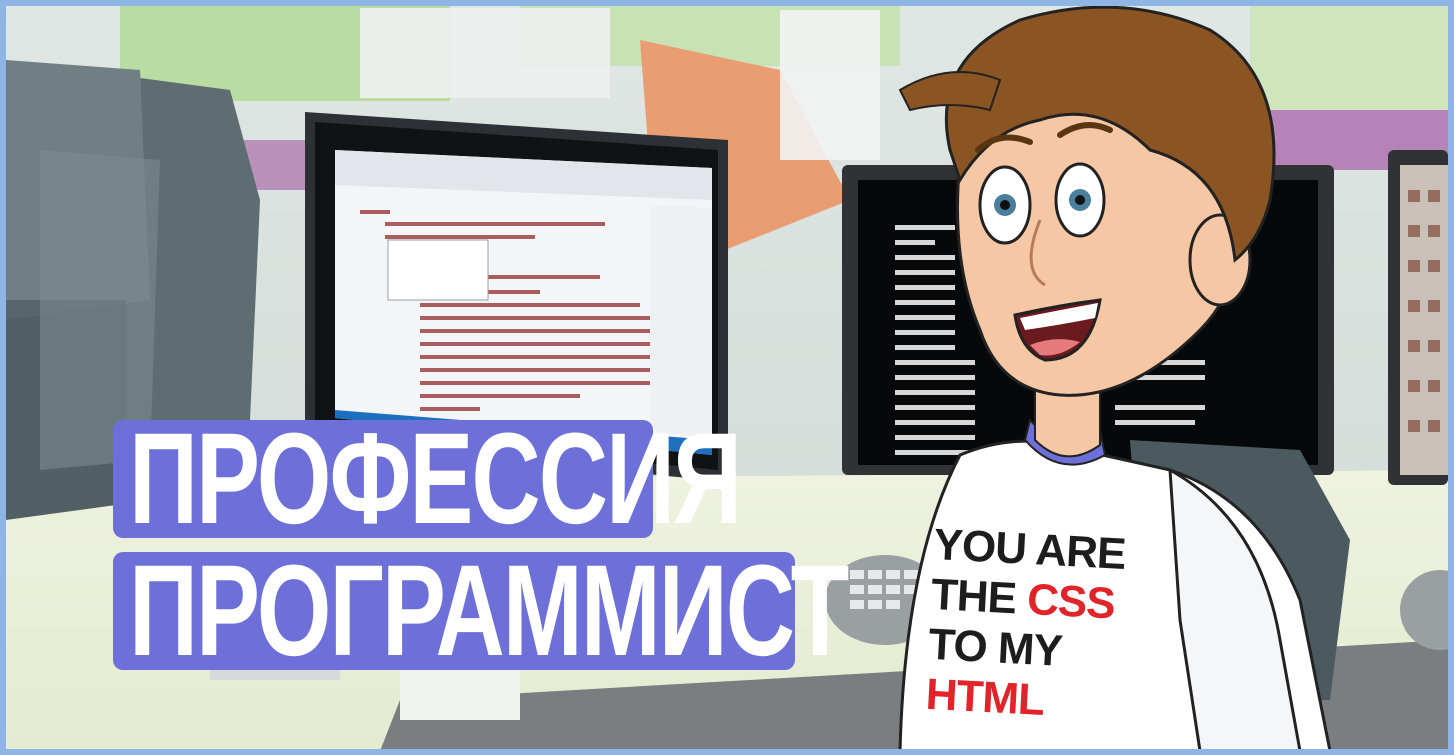 The height and width of the screenshot is (755, 1454). Describe the element at coordinates (481, 611) in the screenshot. I see `title-banner-line-2: ПРОГРАММИСТ` at that location.